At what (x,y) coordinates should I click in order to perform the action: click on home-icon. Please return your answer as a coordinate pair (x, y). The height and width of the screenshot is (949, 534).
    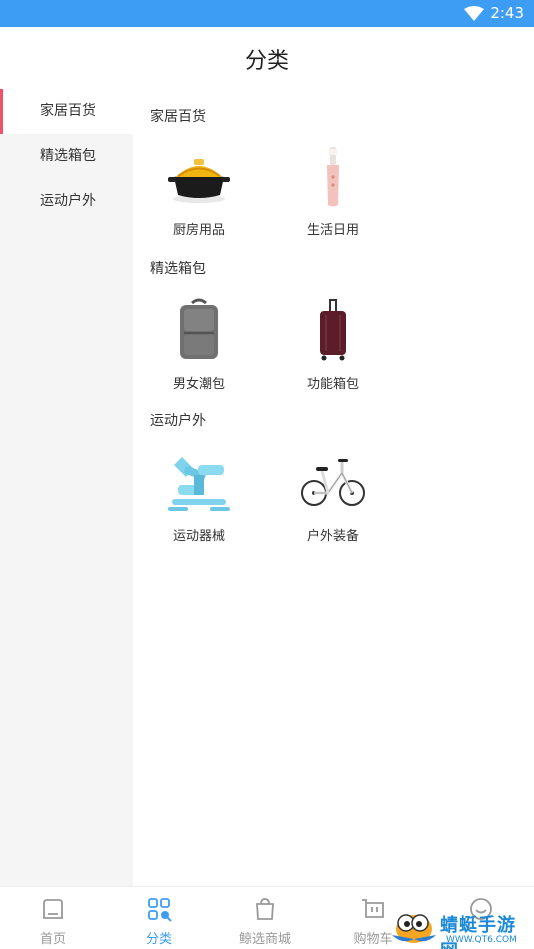
    Looking at the image, I should click on (53, 909).